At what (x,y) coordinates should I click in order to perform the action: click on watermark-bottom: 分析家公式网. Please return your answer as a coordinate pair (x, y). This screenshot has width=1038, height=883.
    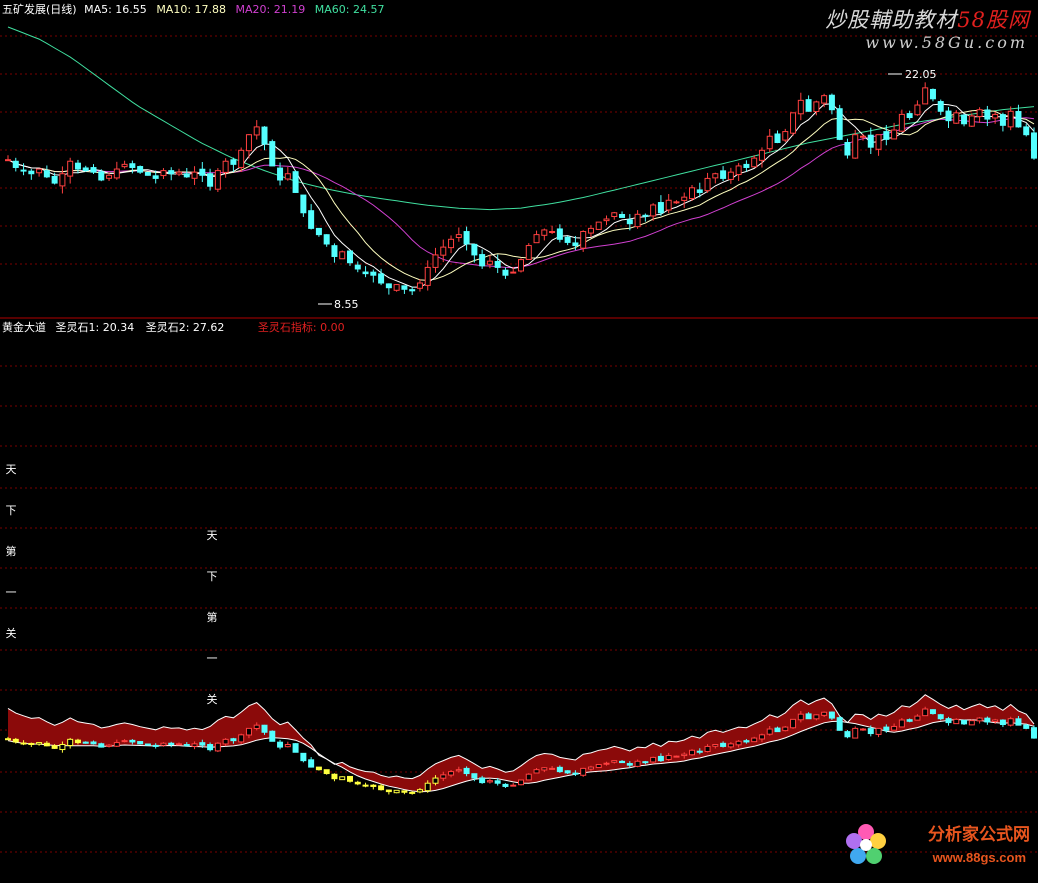
    Looking at the image, I should click on (979, 834).